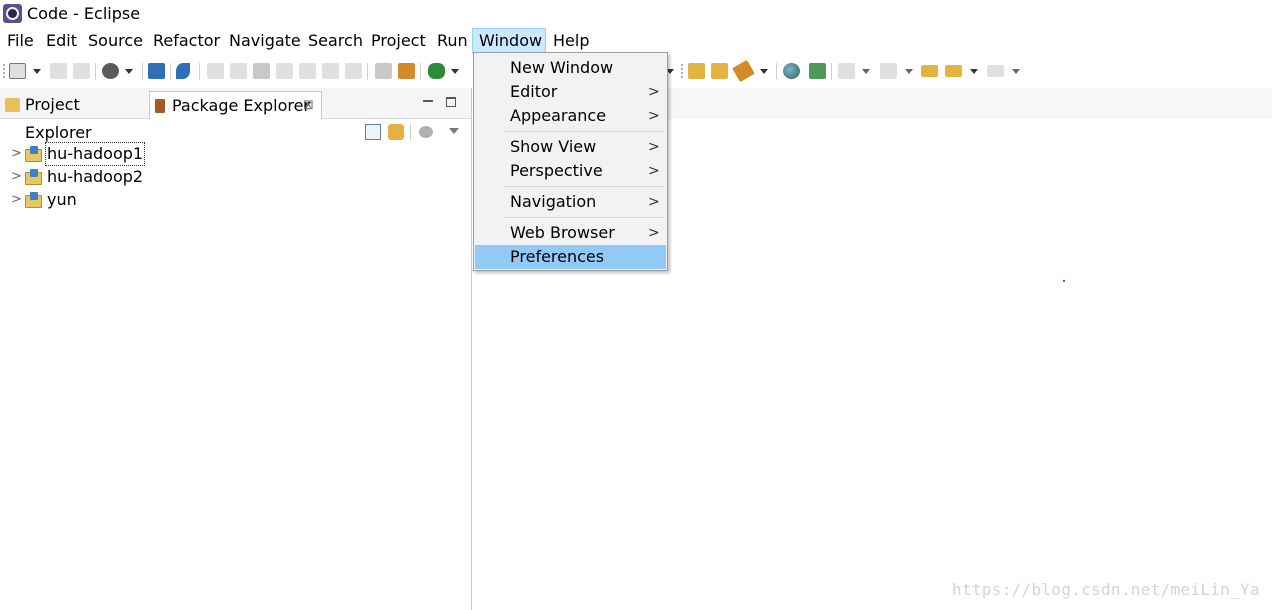  I want to click on previous-annotation-dropdown-icon, so click(909, 71).